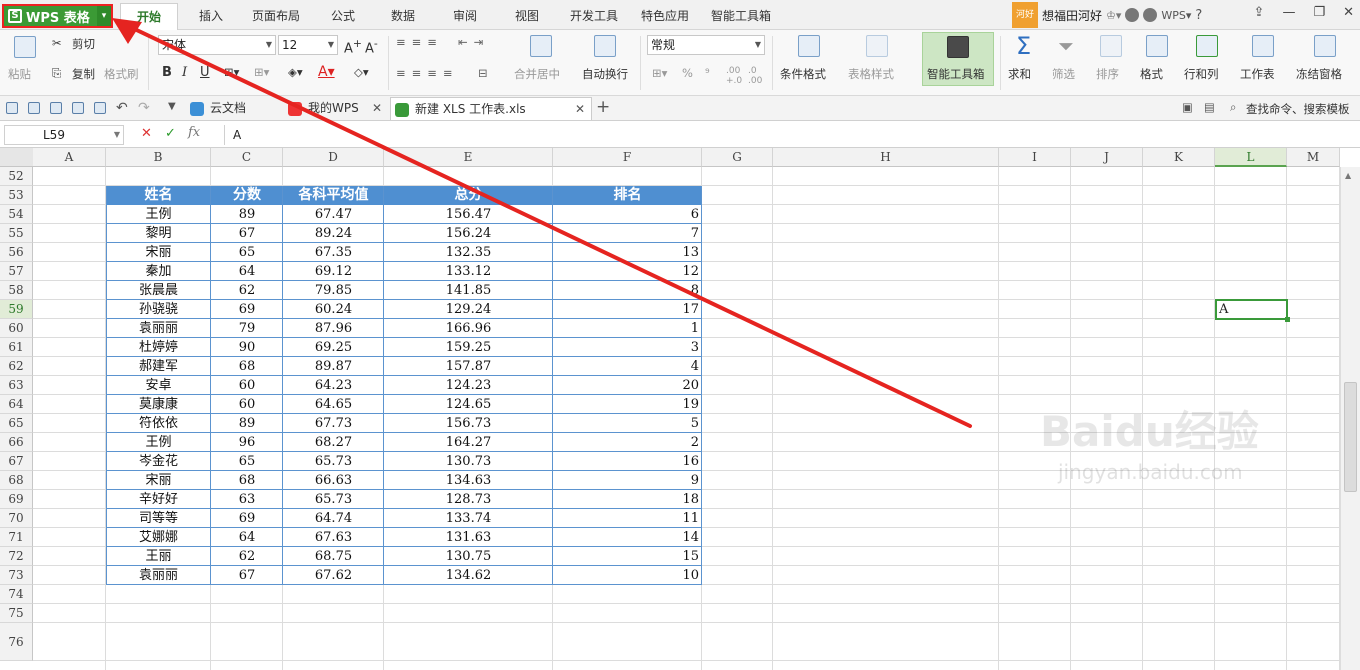  What do you see at coordinates (217, 45) in the screenshot?
I see `font-name-select: 宋体 ▼` at bounding box center [217, 45].